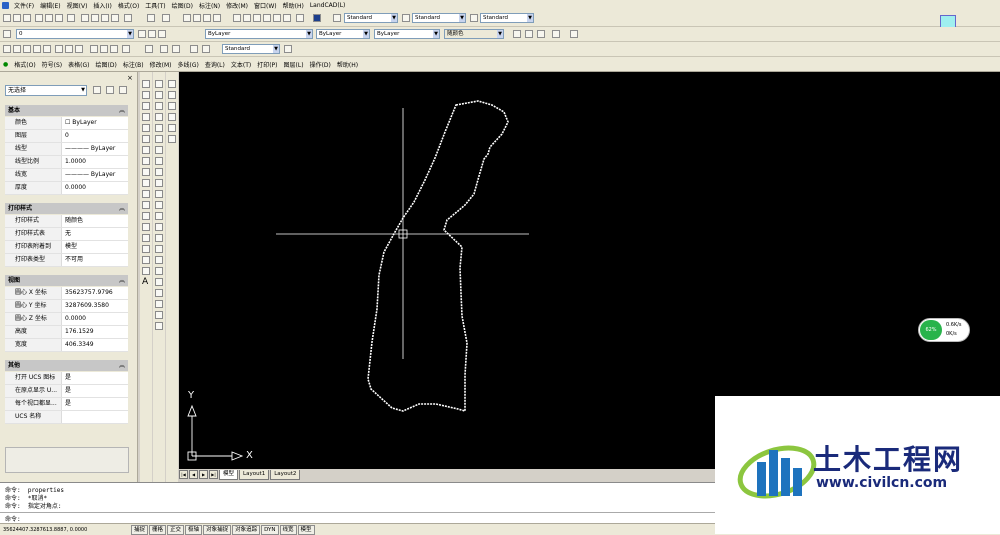  I want to click on prop-row: 线型比例 1.0000, so click(66, 162).